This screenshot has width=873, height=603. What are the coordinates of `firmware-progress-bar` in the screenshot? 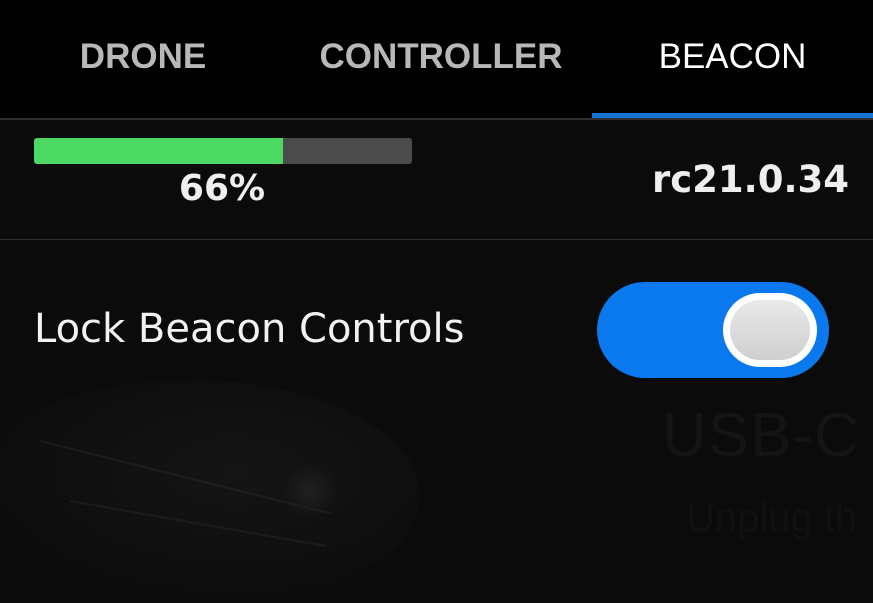 It's located at (223, 151).